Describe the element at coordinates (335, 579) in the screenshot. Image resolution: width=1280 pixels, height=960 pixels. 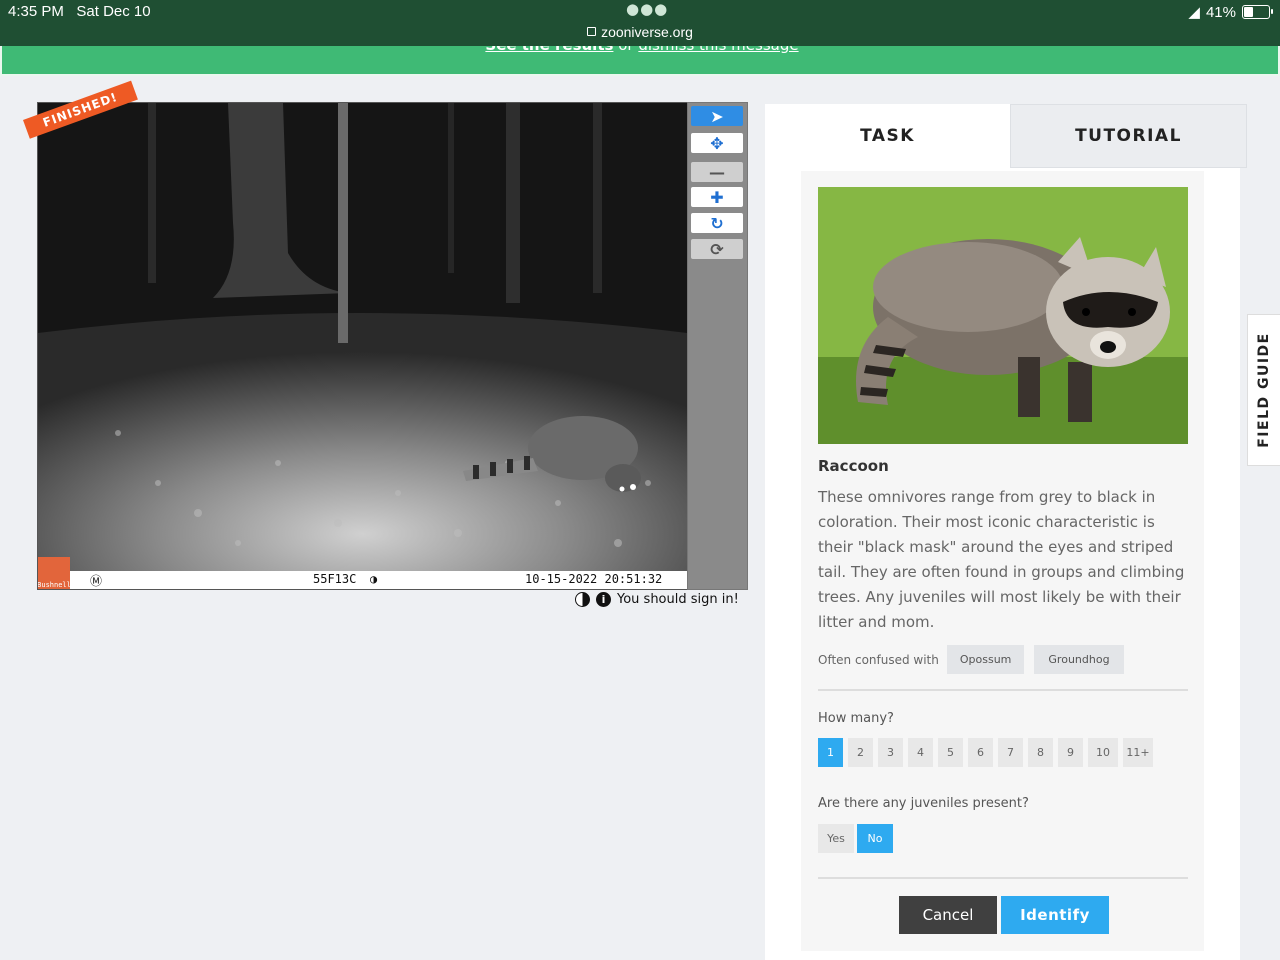
I see `camera-code: 55F13C` at that location.